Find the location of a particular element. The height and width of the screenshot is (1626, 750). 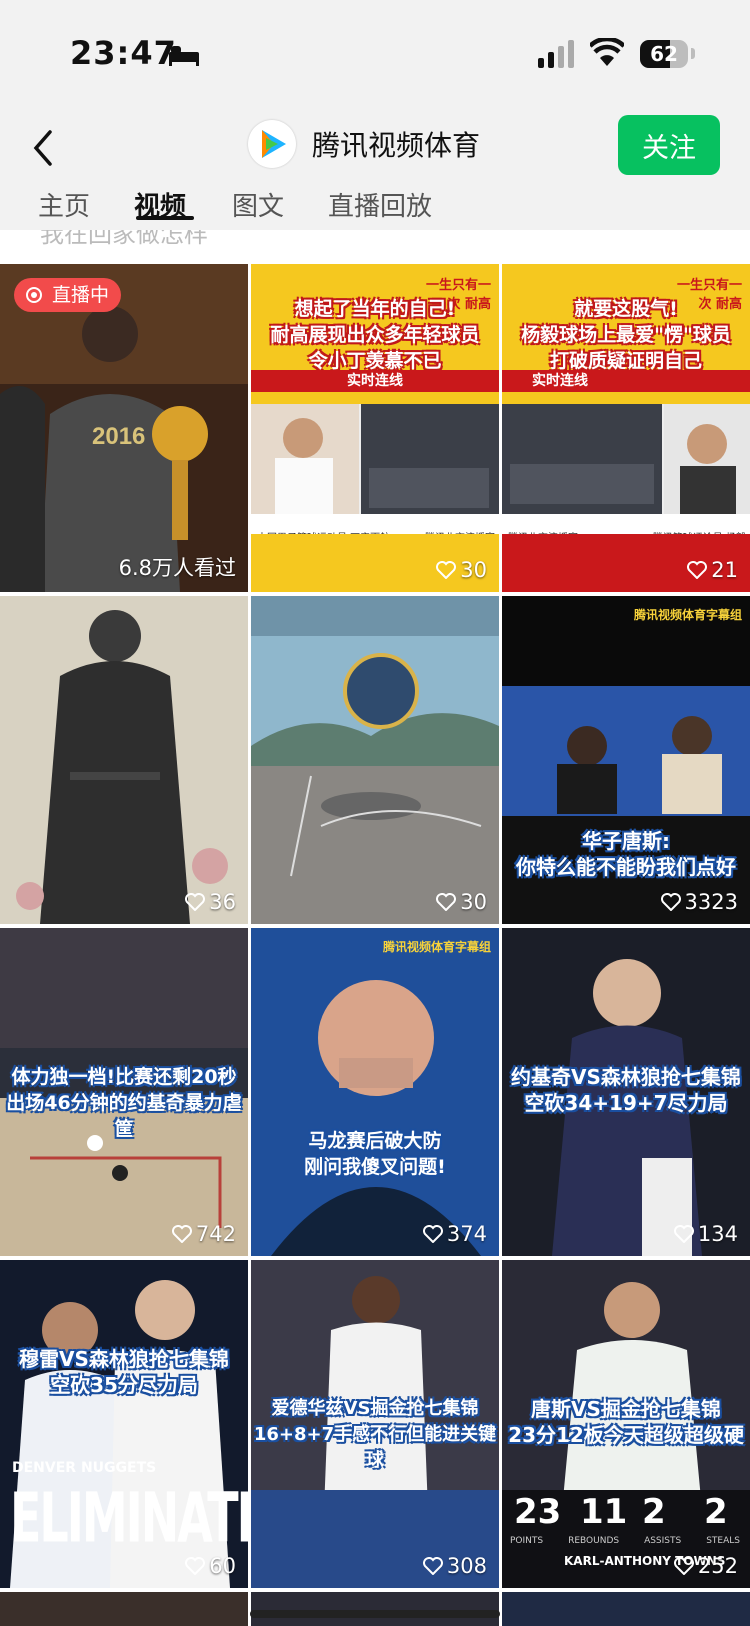

live-label: 直播中 is located at coordinates (81, 295).